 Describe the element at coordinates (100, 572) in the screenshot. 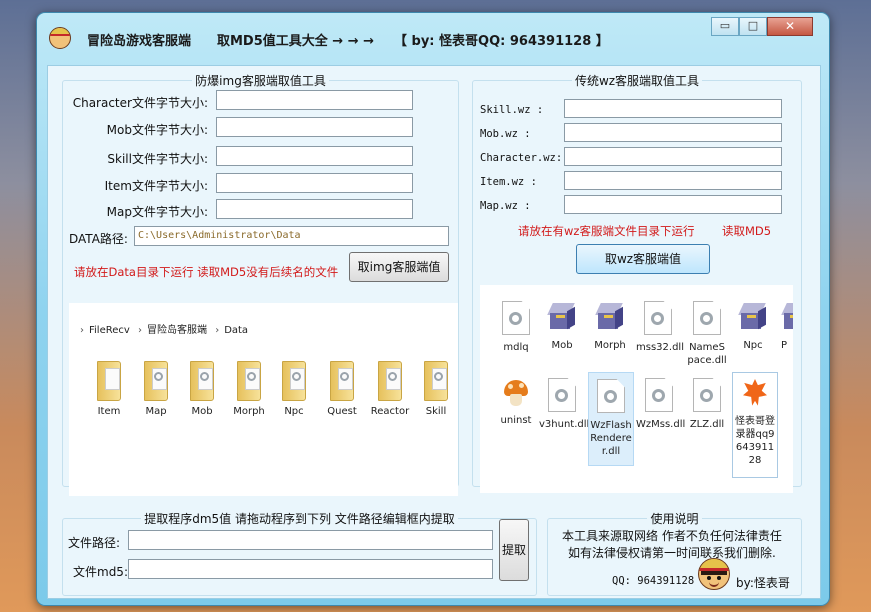

I see `file-md5-label: 文件md5:` at that location.